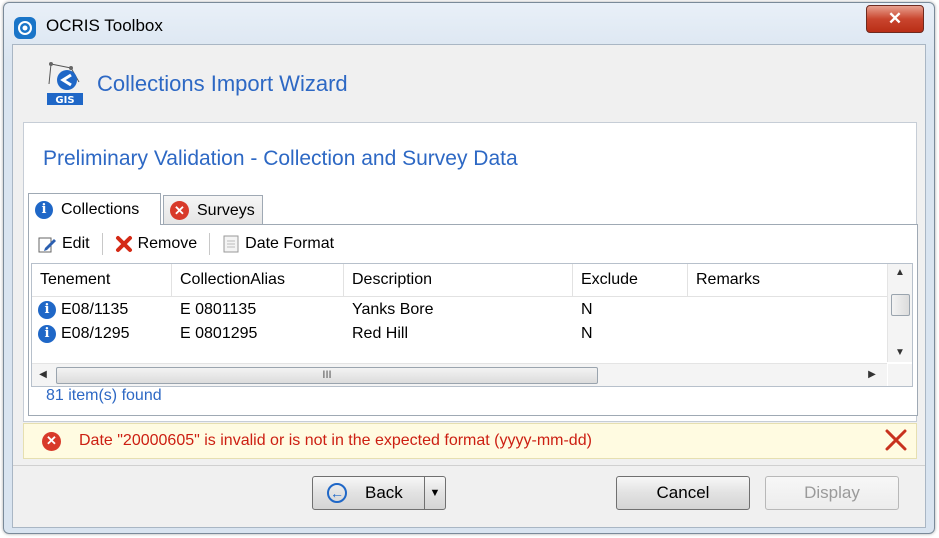 The height and width of the screenshot is (538, 939). What do you see at coordinates (222, 83) in the screenshot?
I see `wizard-title: Collections Import Wizard` at bounding box center [222, 83].